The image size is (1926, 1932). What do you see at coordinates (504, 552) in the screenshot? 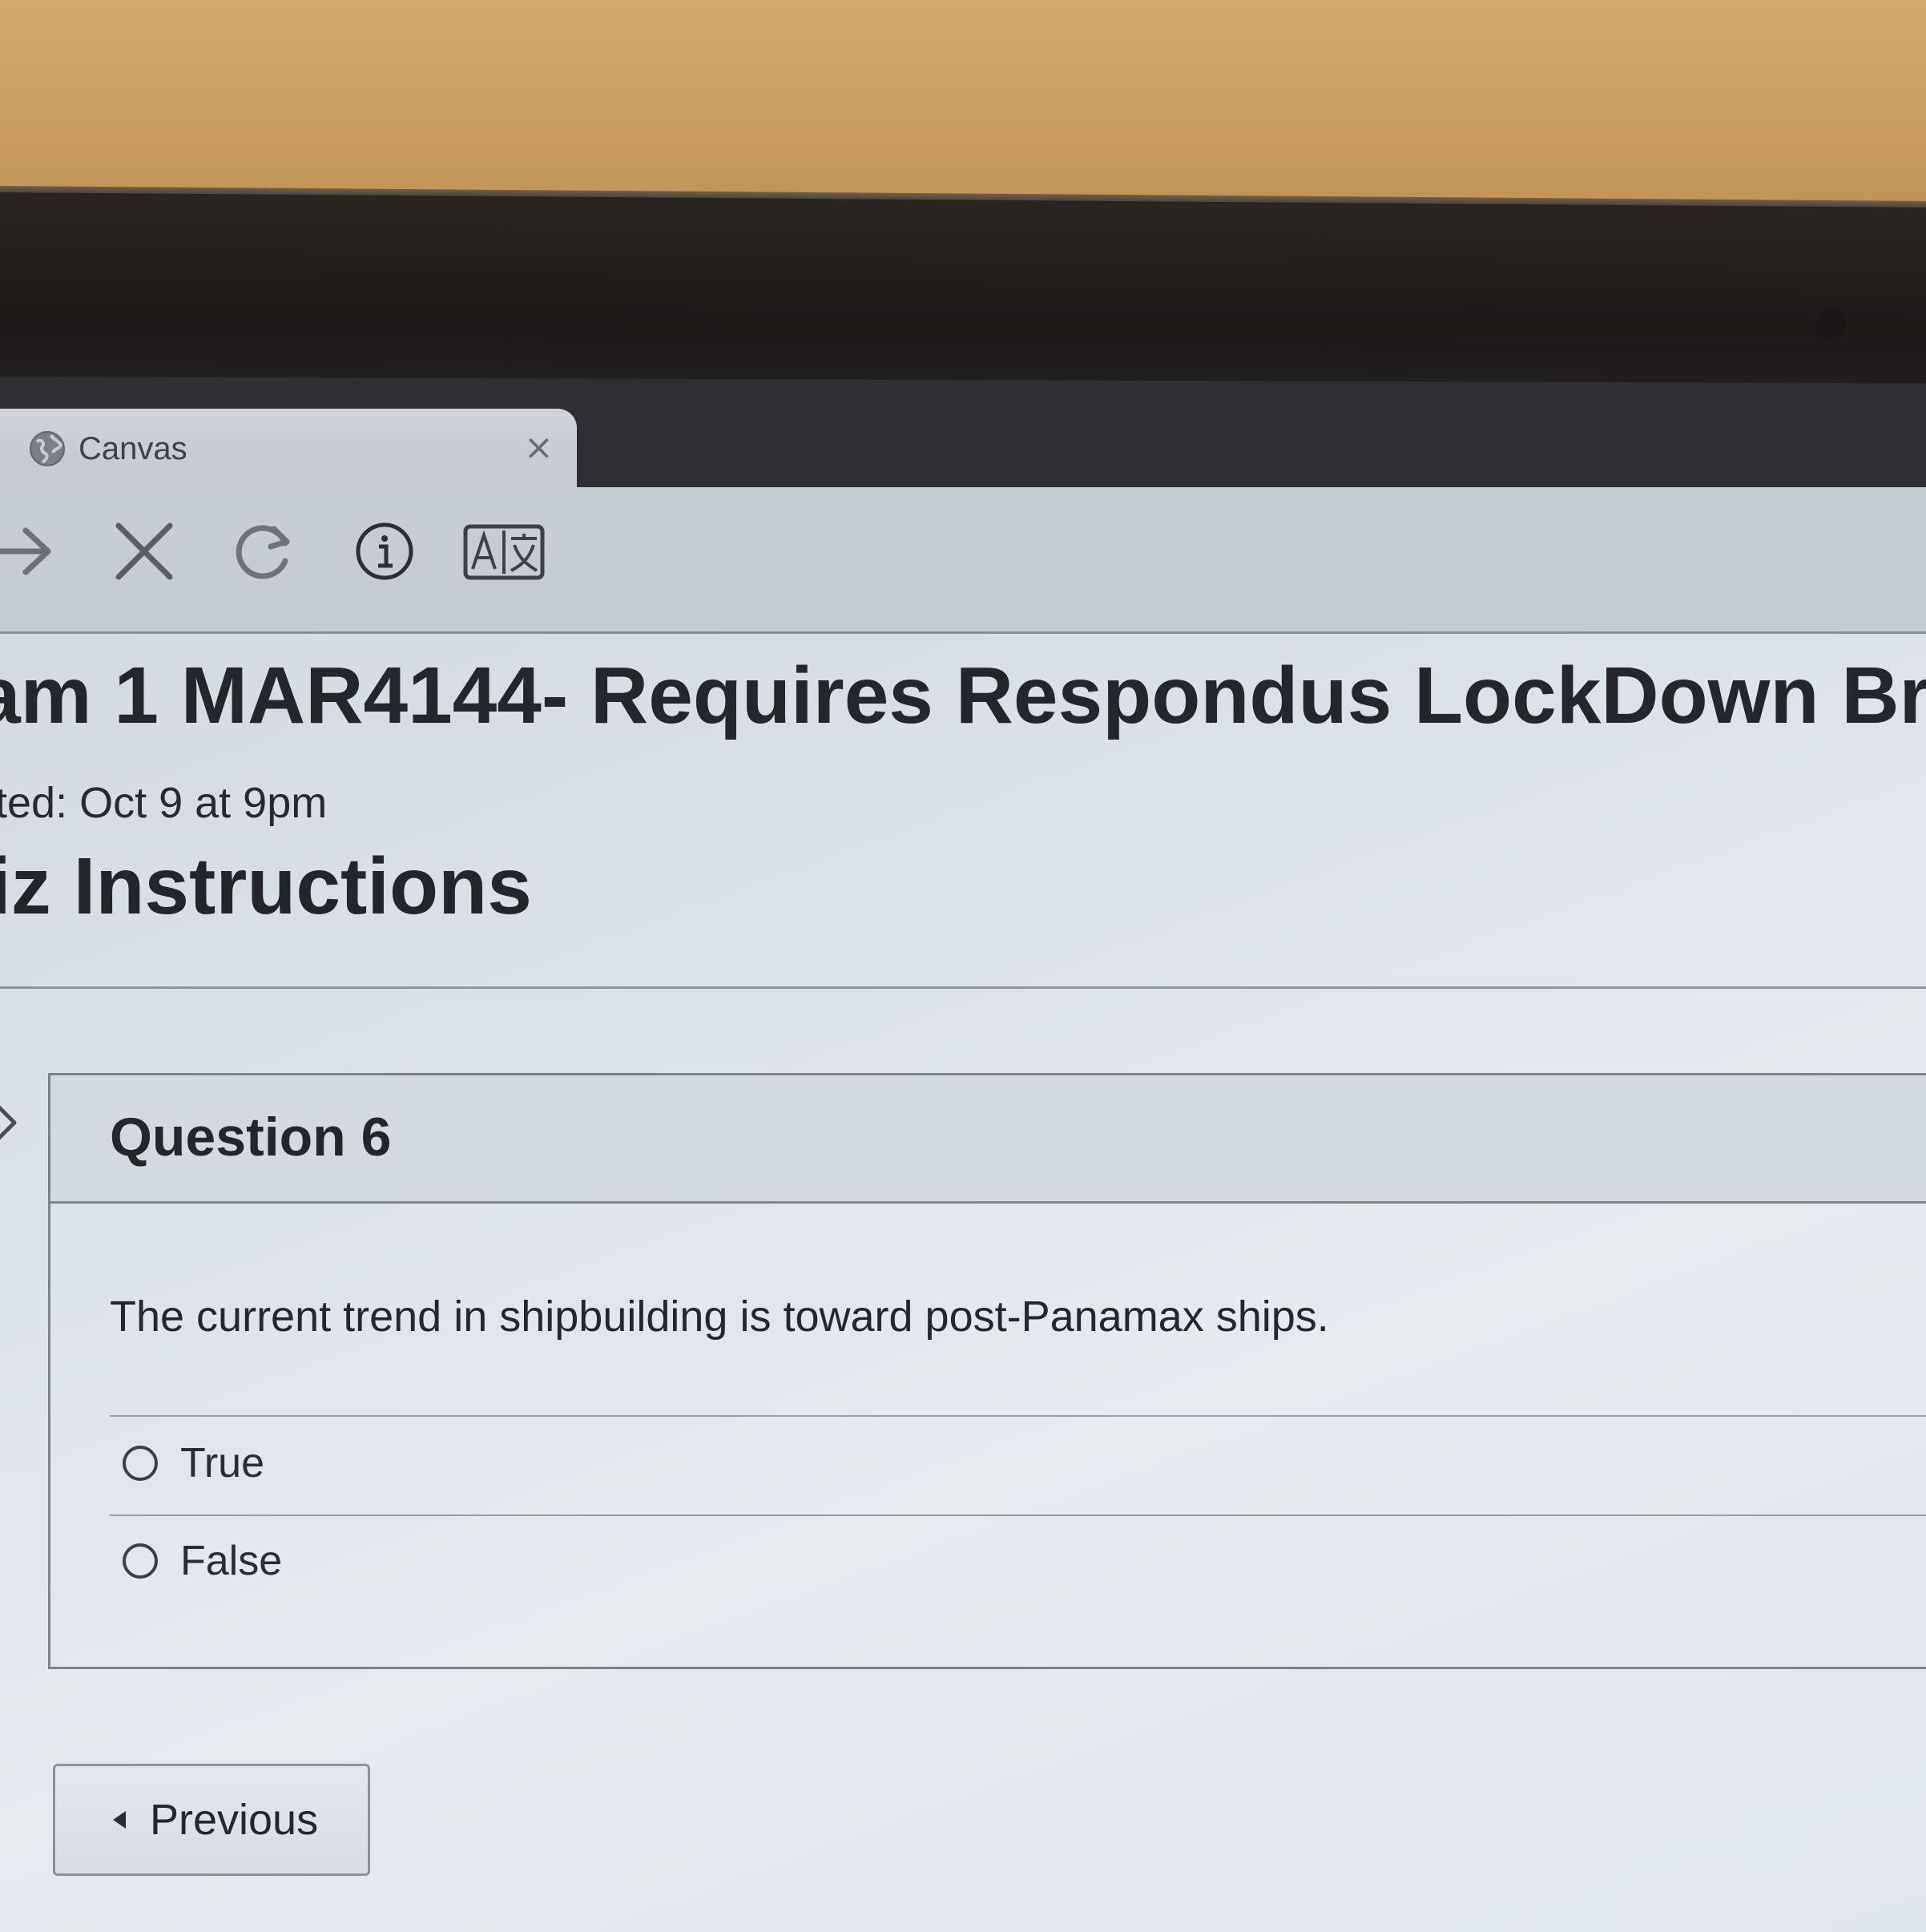
I see `translate-icon` at bounding box center [504, 552].